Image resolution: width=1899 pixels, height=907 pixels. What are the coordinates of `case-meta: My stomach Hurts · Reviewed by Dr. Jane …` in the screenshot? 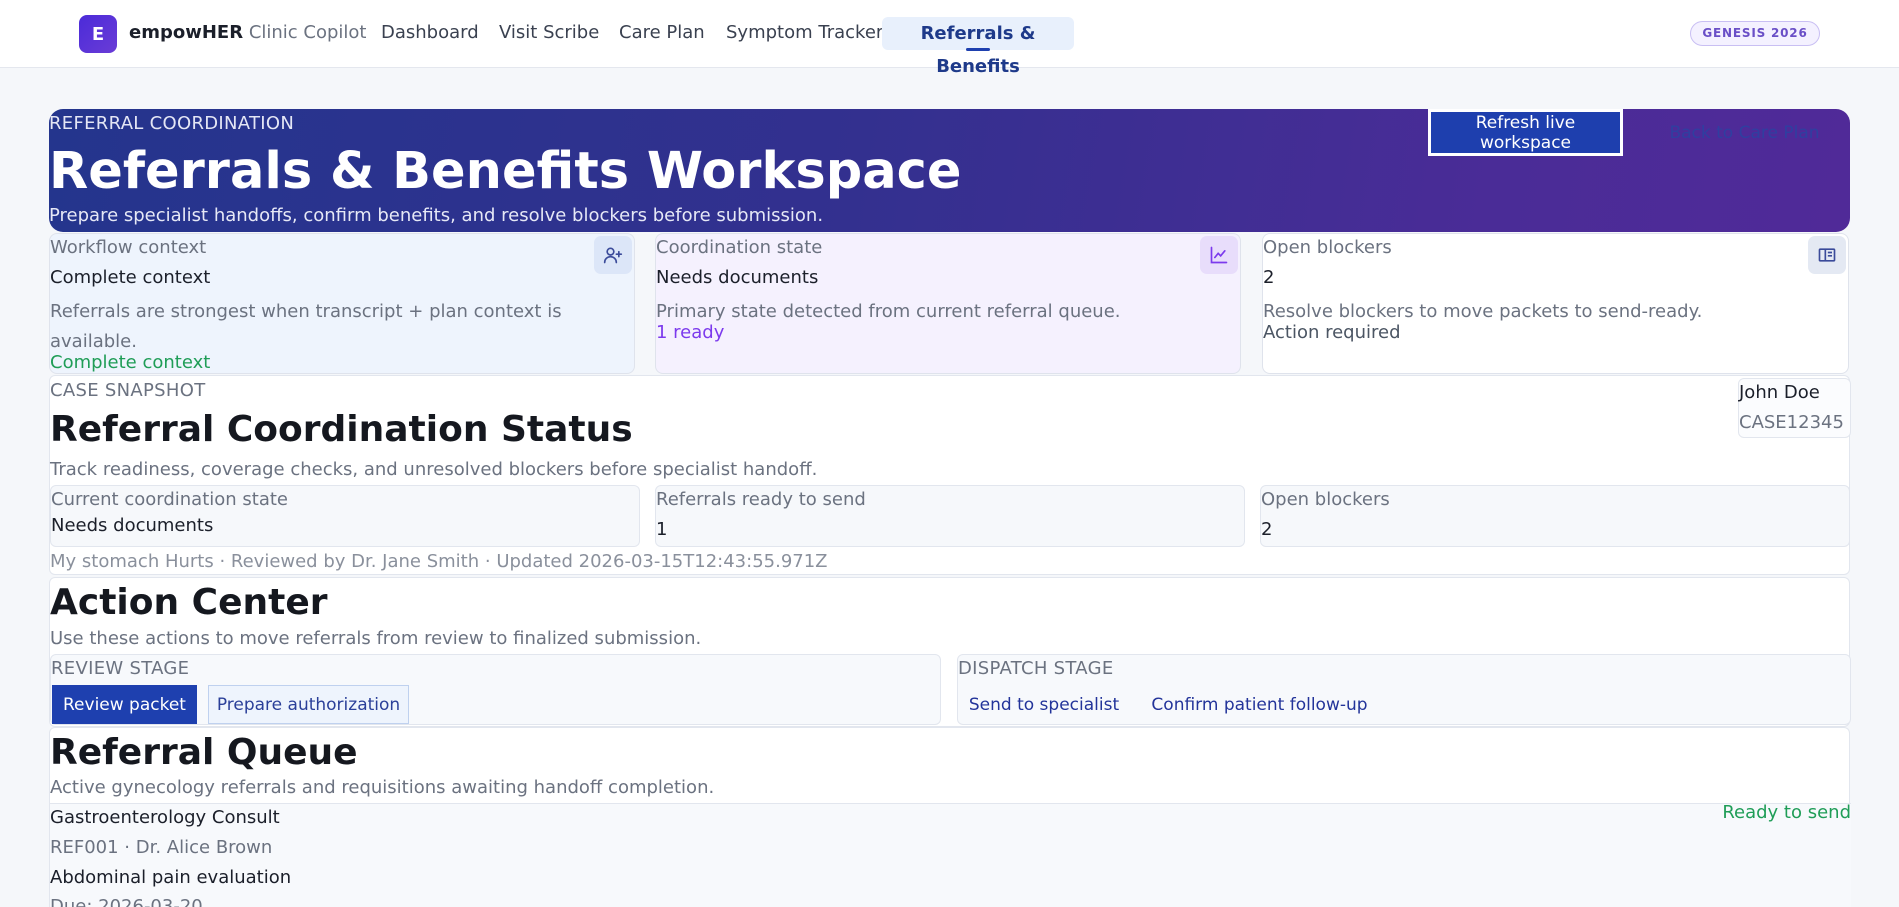 It's located at (439, 561).